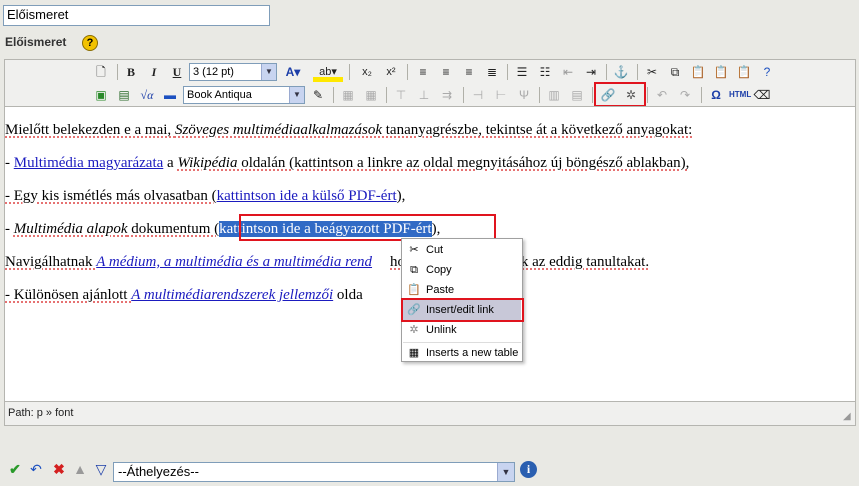 The width and height of the screenshot is (859, 486). I want to click on redo-icon: ↷, so click(685, 95).